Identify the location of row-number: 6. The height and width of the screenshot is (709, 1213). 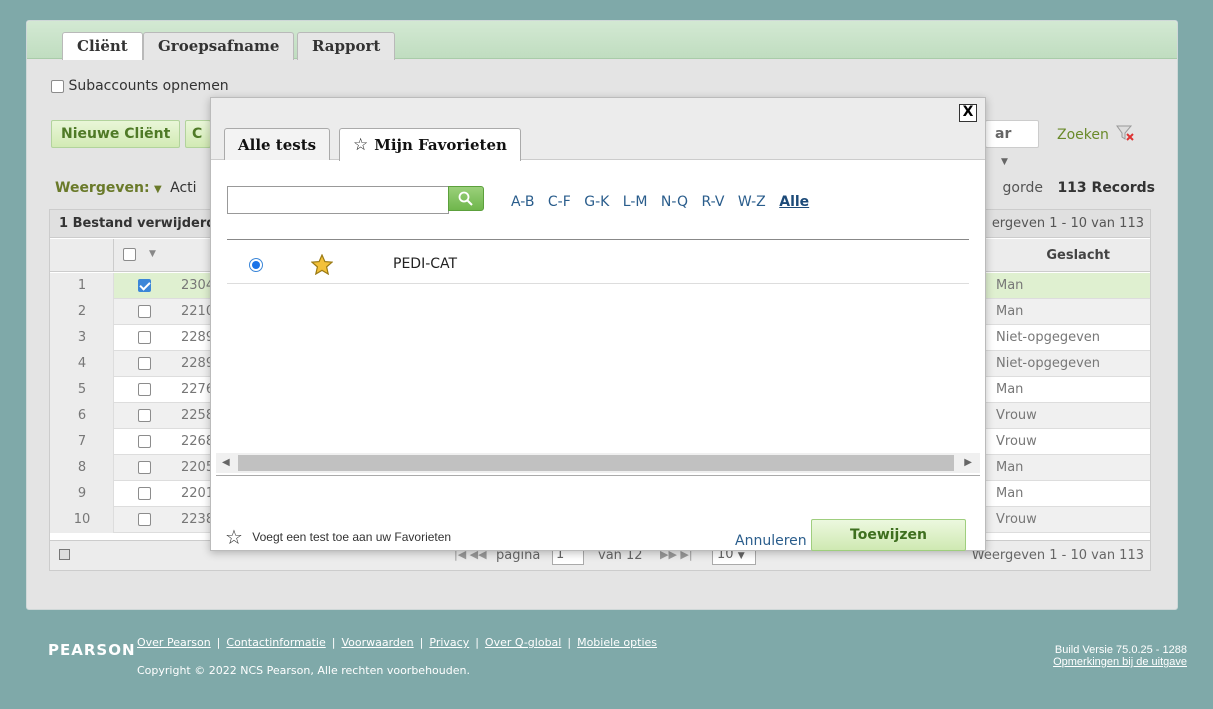
(82, 415).